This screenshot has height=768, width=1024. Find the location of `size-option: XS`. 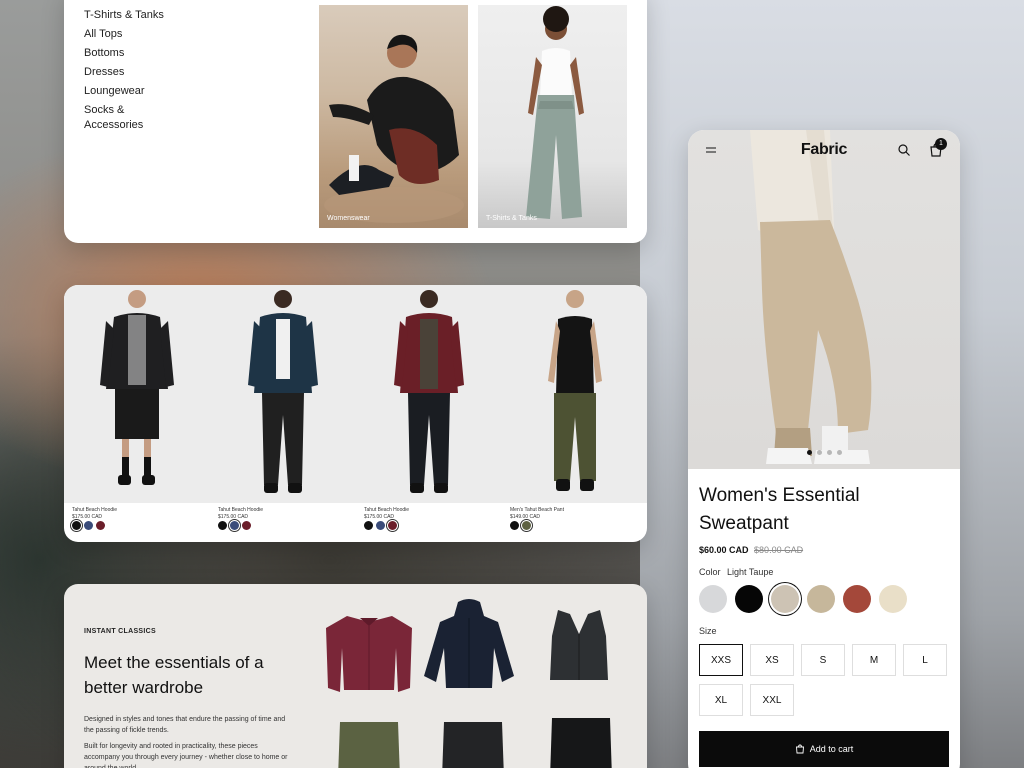

size-option: XS is located at coordinates (772, 660).